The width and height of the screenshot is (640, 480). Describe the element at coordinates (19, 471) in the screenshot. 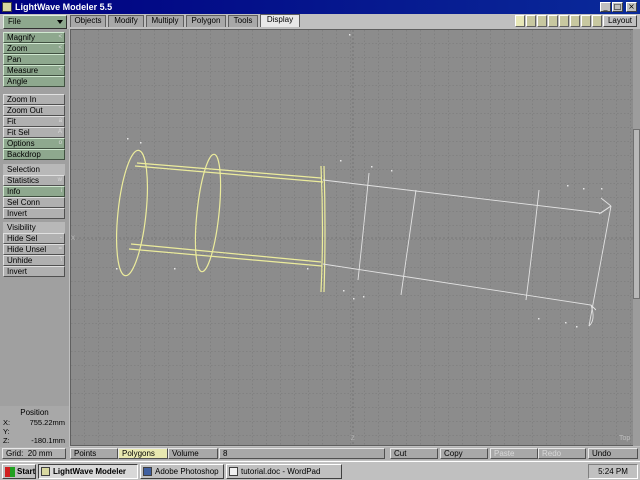

I see `start-button: Start` at that location.